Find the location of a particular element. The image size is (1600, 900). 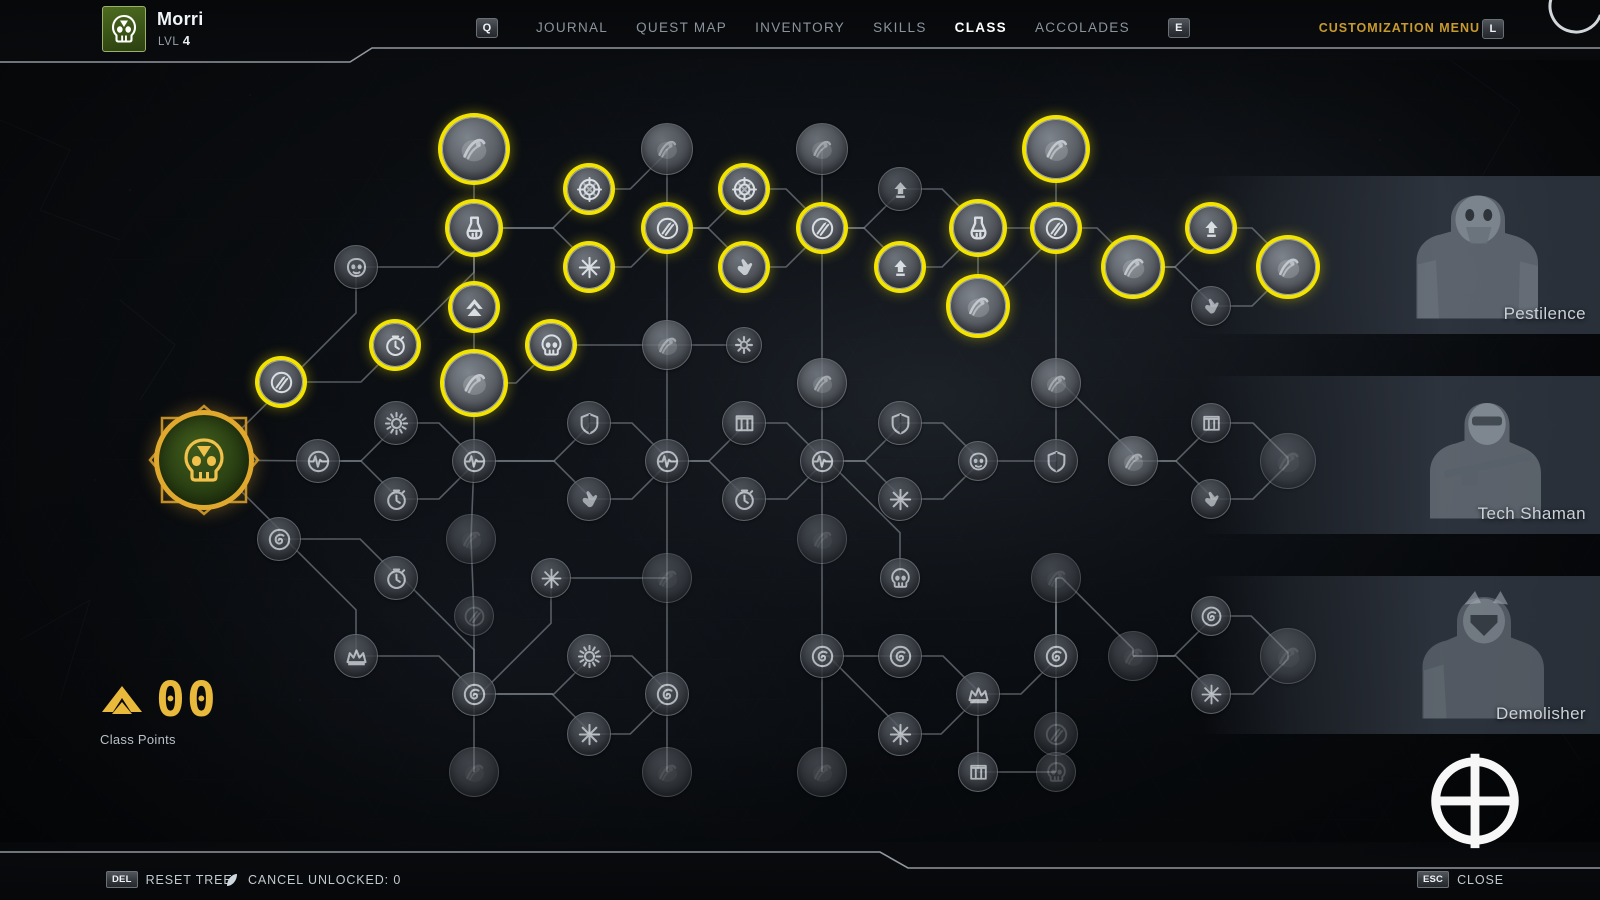

skill-node-n24 is located at coordinates (551, 578).